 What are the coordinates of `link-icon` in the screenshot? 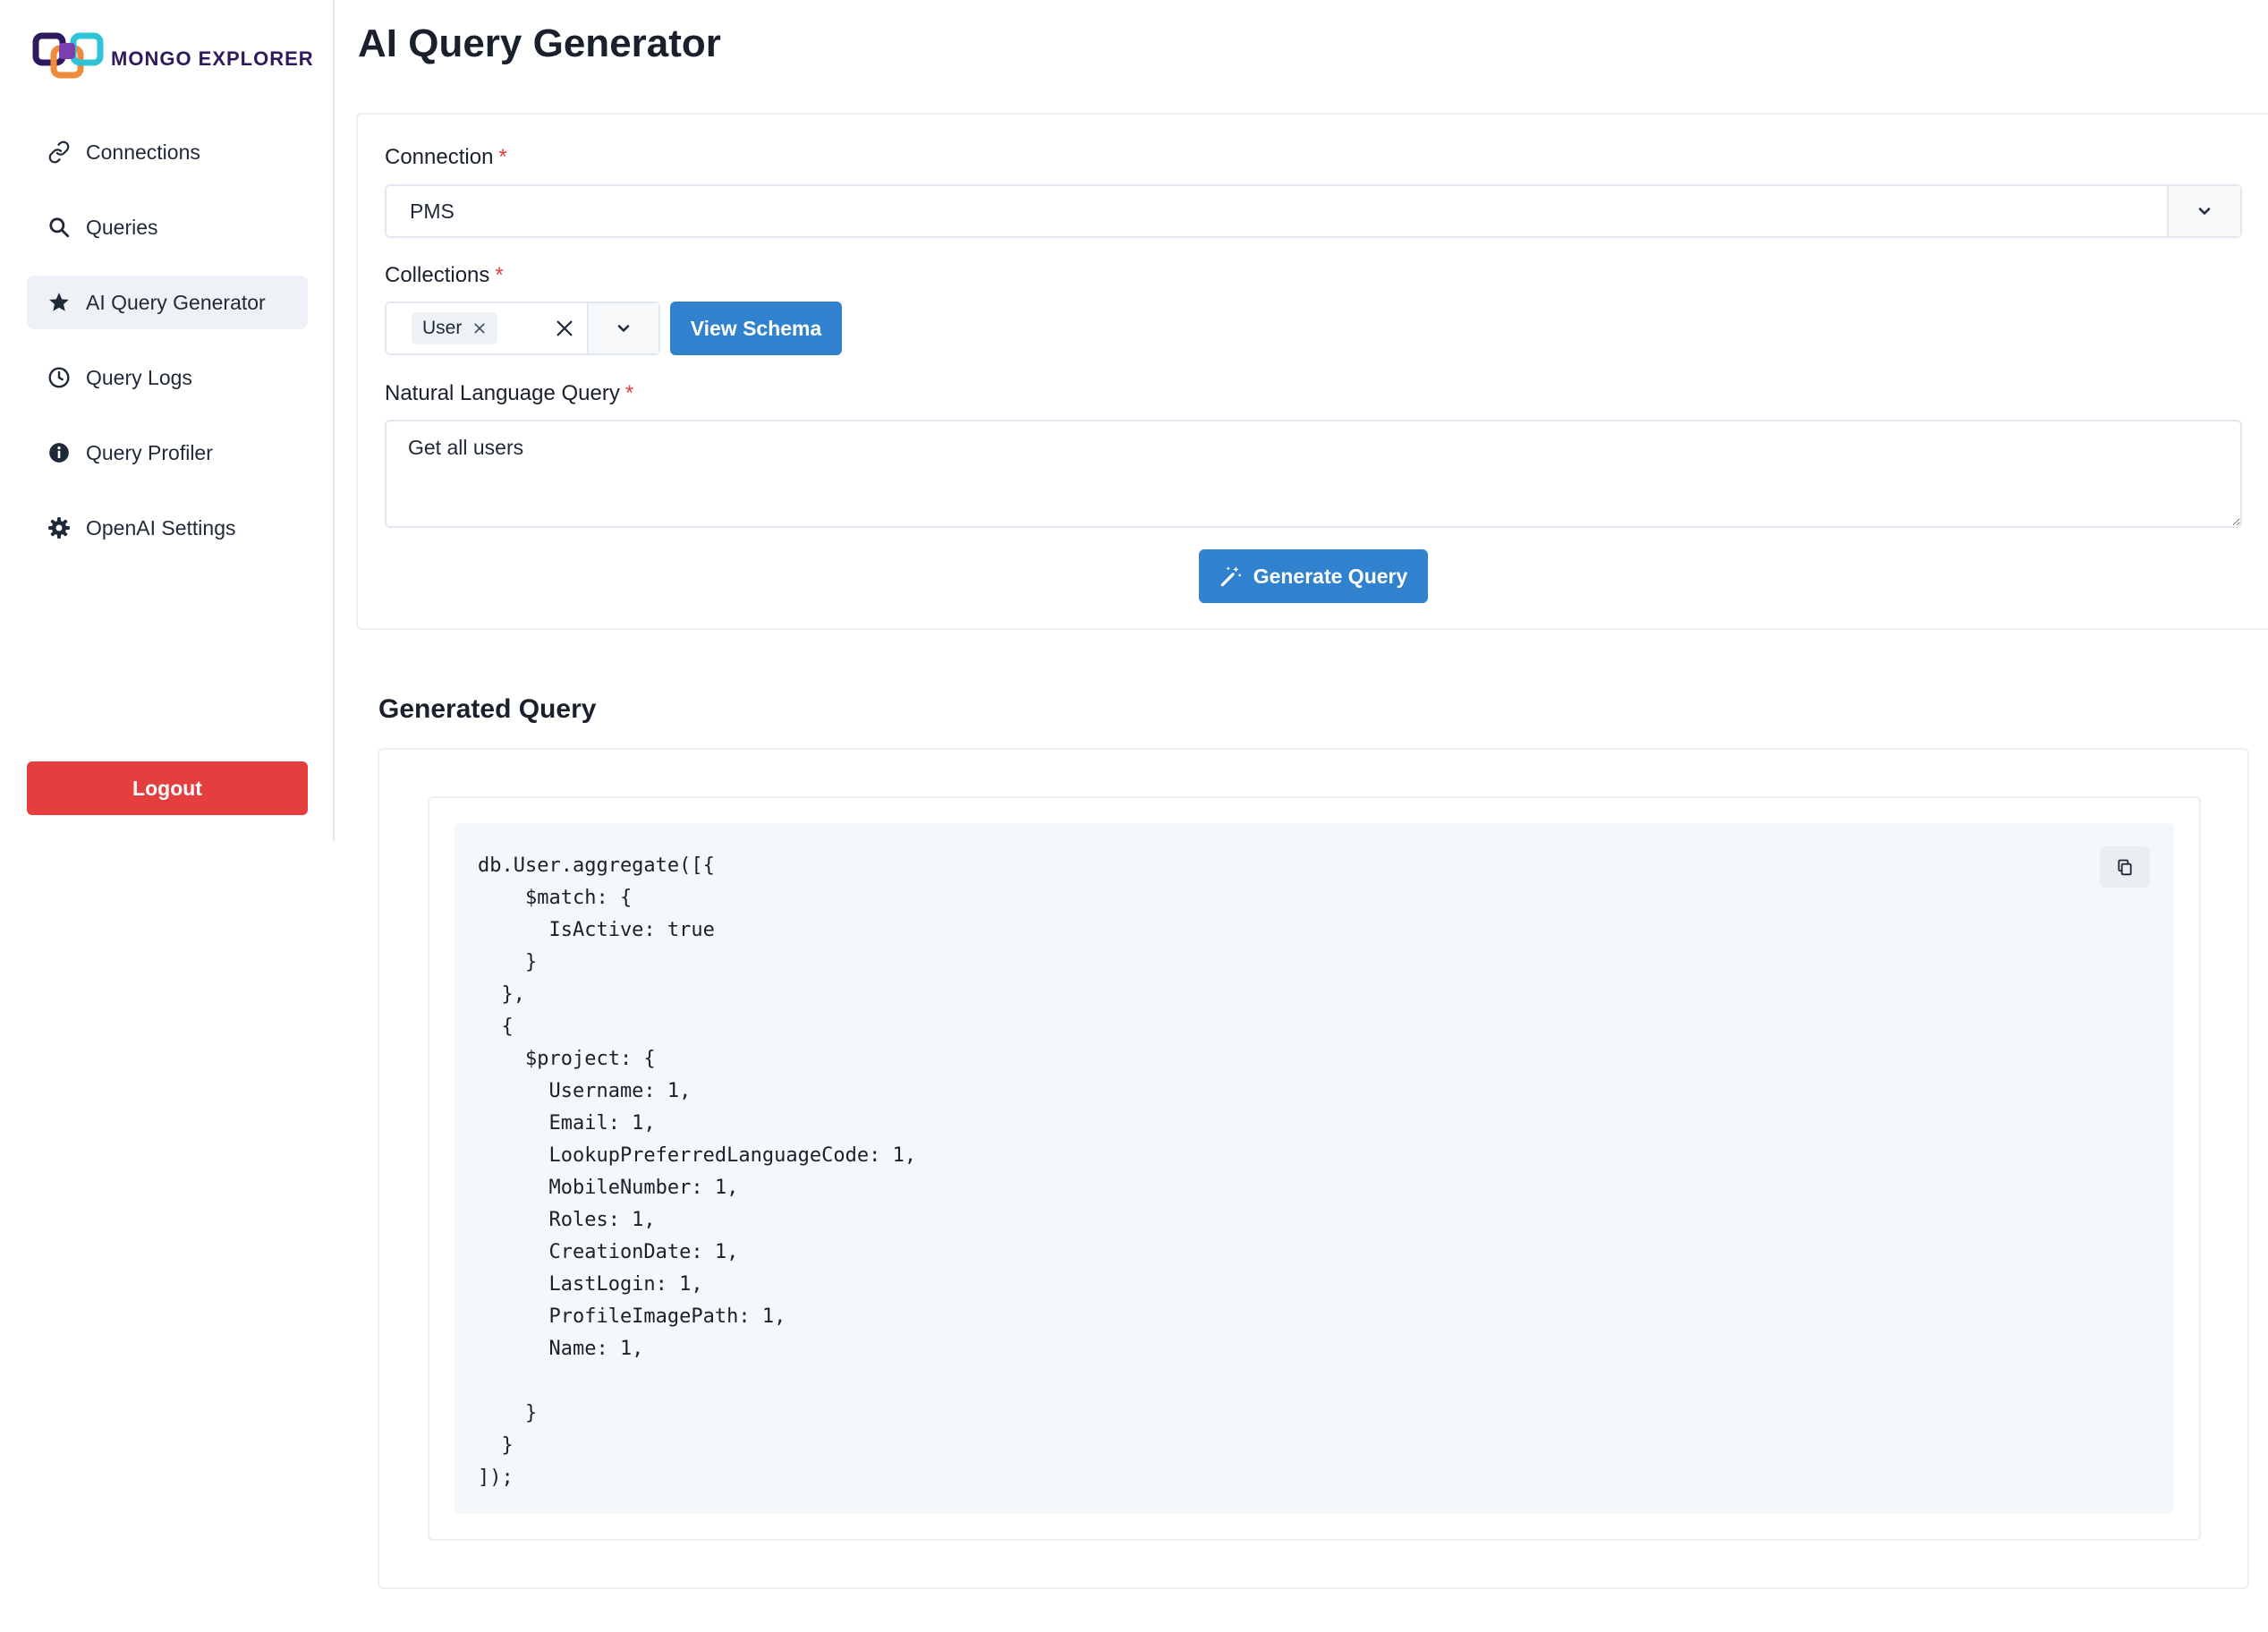 It's located at (59, 152).